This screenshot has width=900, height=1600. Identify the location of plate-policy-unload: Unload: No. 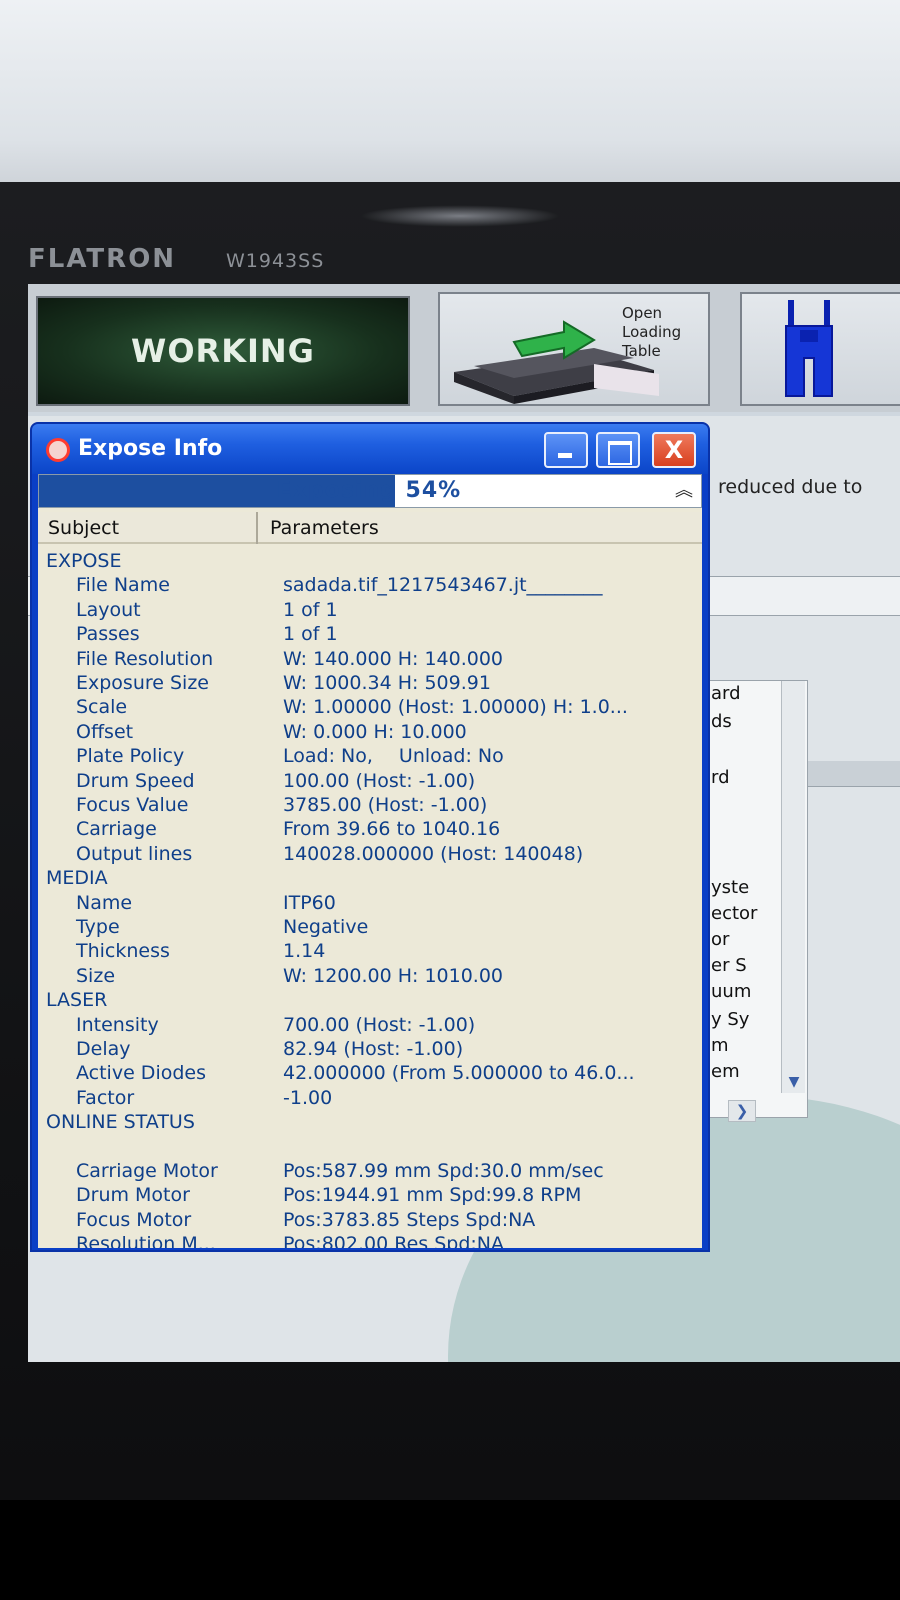
(451, 756).